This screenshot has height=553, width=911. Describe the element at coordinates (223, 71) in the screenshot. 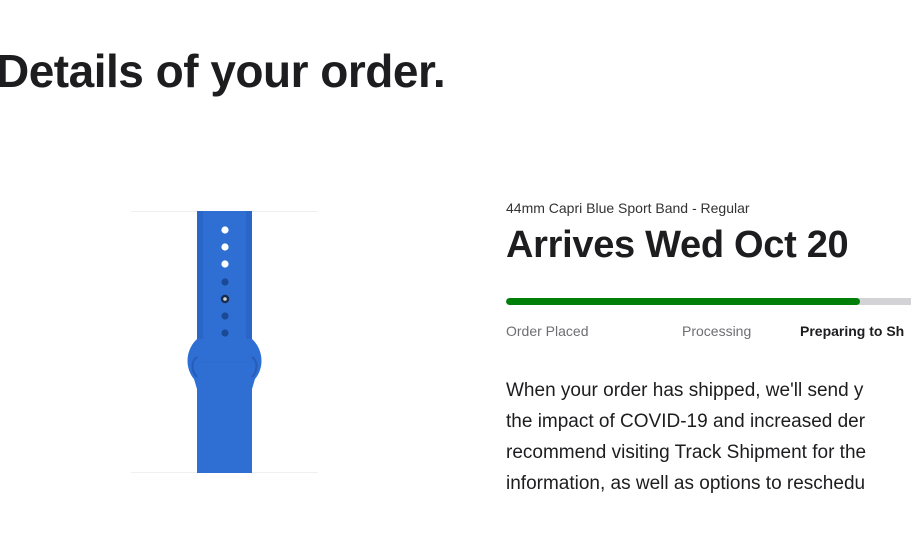

I see `page-title: Details of your order.` at that location.